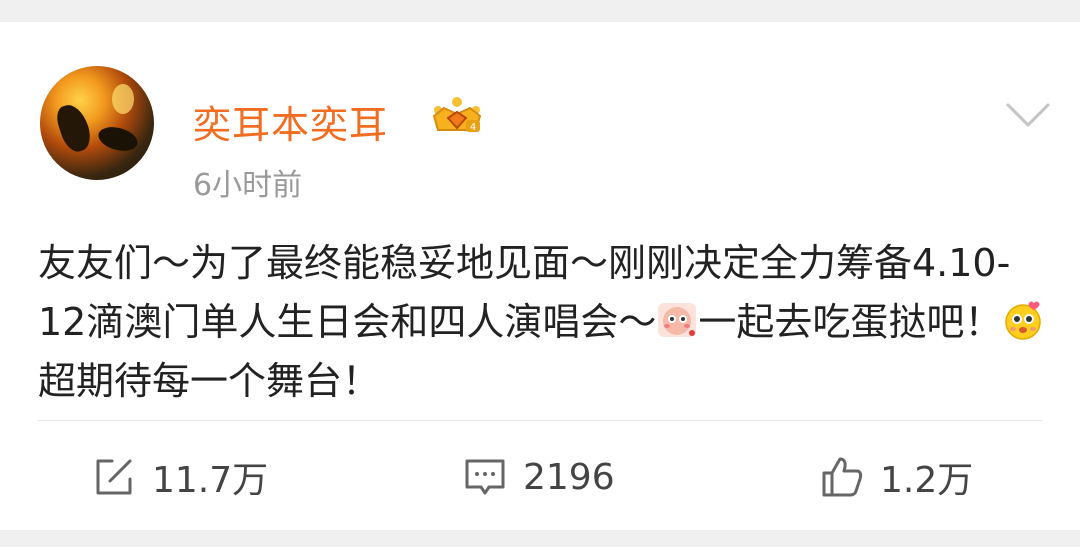 This screenshot has width=1080, height=547. I want to click on comment-button: 2196, so click(539, 477).